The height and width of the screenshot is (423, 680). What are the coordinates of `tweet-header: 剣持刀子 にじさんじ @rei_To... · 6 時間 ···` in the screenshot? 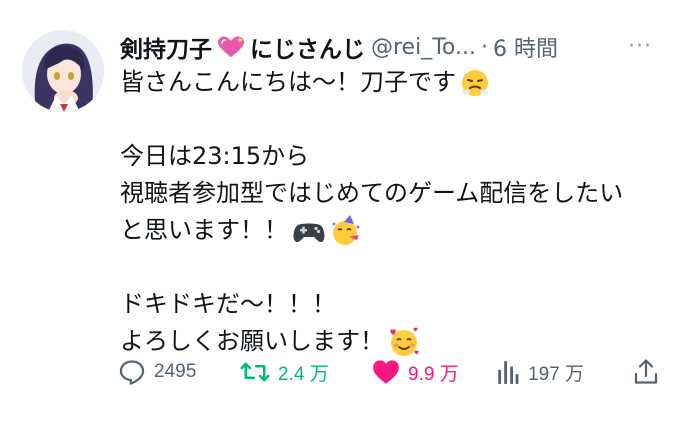 It's located at (388, 47).